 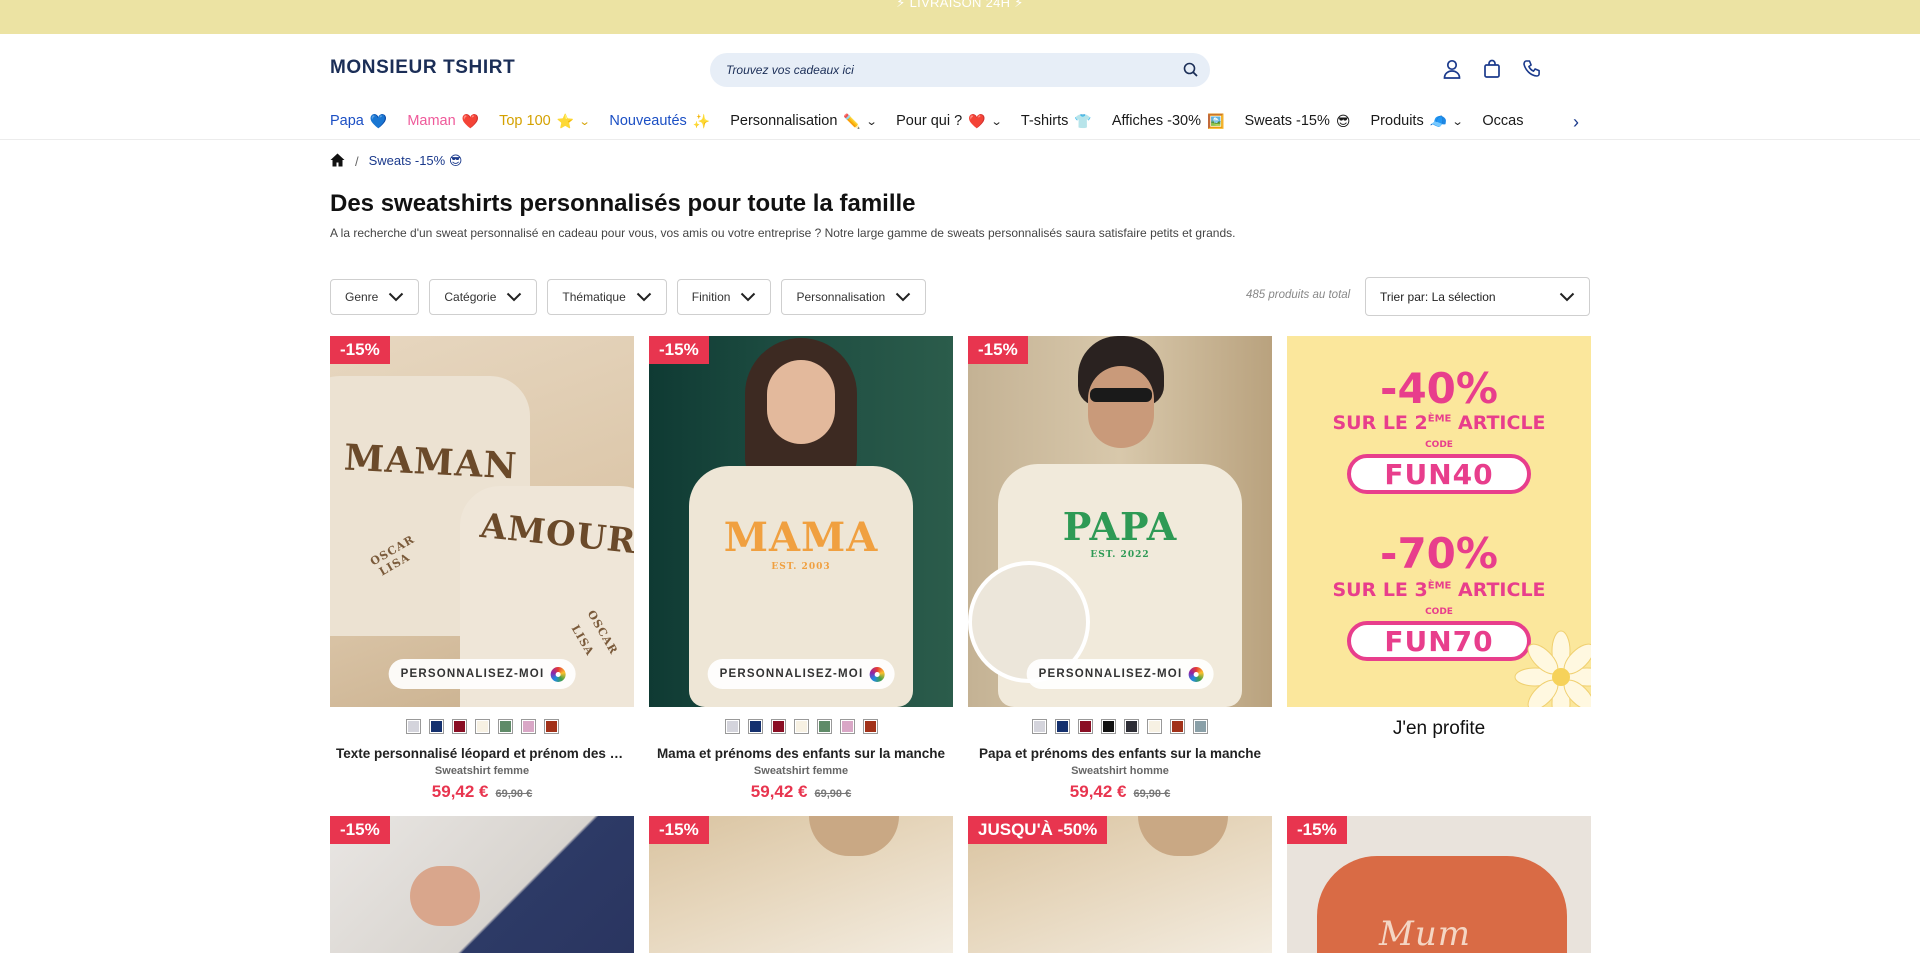 What do you see at coordinates (1191, 70) in the screenshot?
I see `search-icon` at bounding box center [1191, 70].